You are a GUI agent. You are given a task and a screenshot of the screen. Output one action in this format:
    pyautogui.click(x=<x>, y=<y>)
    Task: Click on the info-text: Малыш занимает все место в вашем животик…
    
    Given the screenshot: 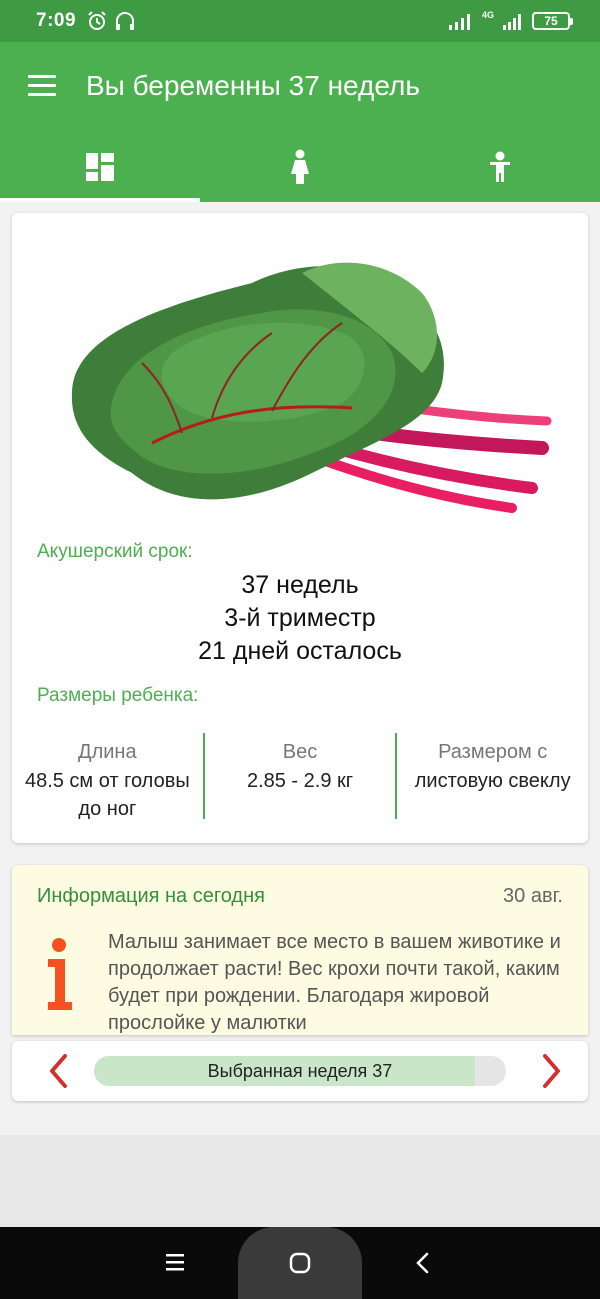 What is the action you would take?
    pyautogui.click(x=334, y=982)
    